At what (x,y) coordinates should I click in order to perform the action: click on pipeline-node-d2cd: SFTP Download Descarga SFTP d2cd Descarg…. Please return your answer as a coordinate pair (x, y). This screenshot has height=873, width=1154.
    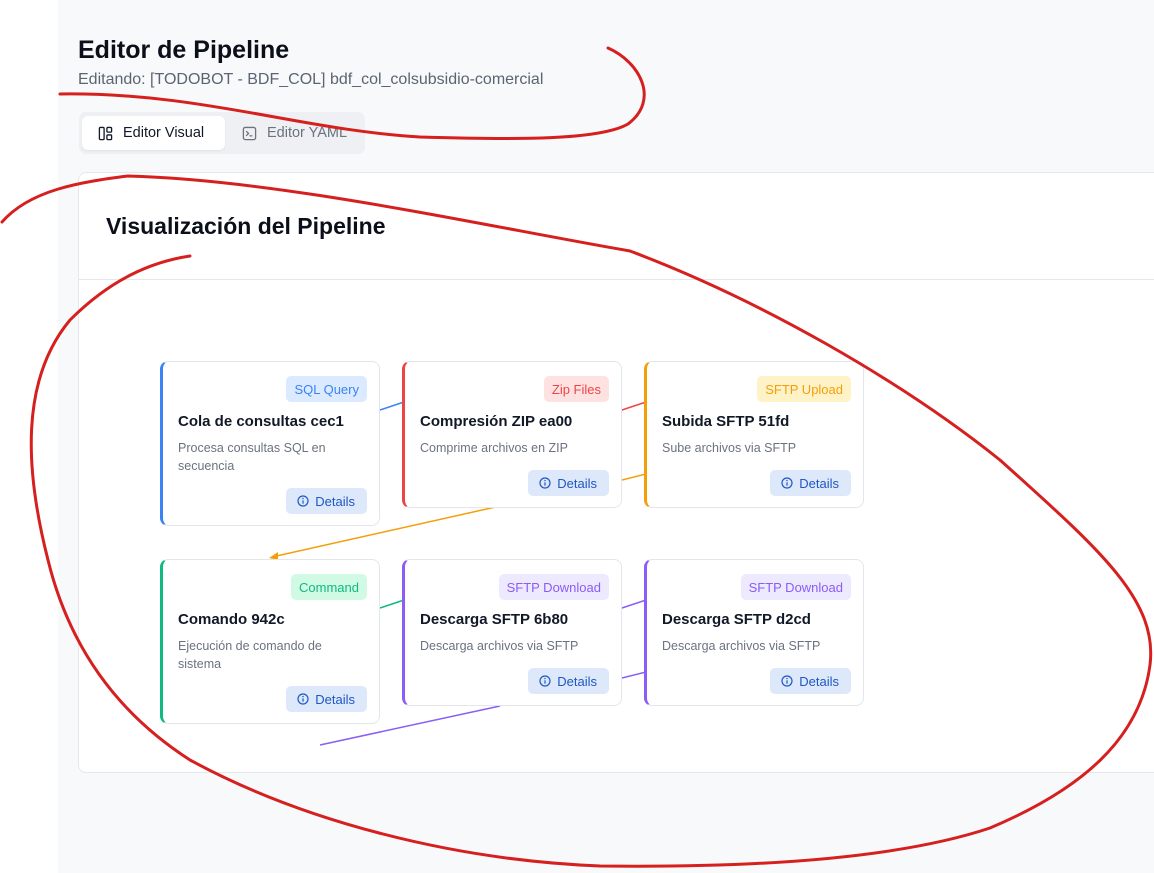
    Looking at the image, I should click on (754, 632).